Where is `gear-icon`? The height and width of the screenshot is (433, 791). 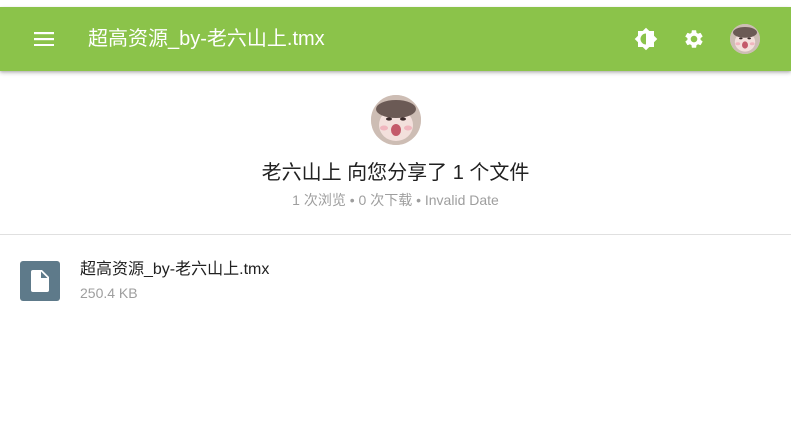 gear-icon is located at coordinates (694, 39).